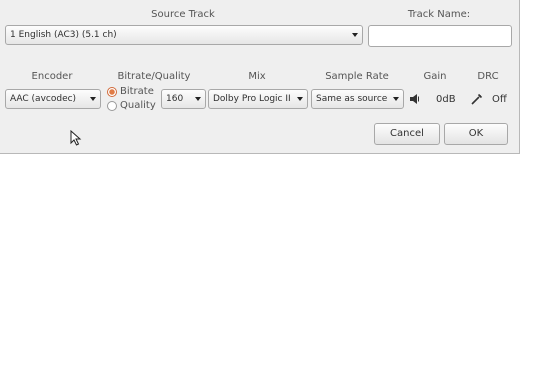 The image size is (540, 391). What do you see at coordinates (257, 76) in the screenshot?
I see `mix-header: Mix` at bounding box center [257, 76].